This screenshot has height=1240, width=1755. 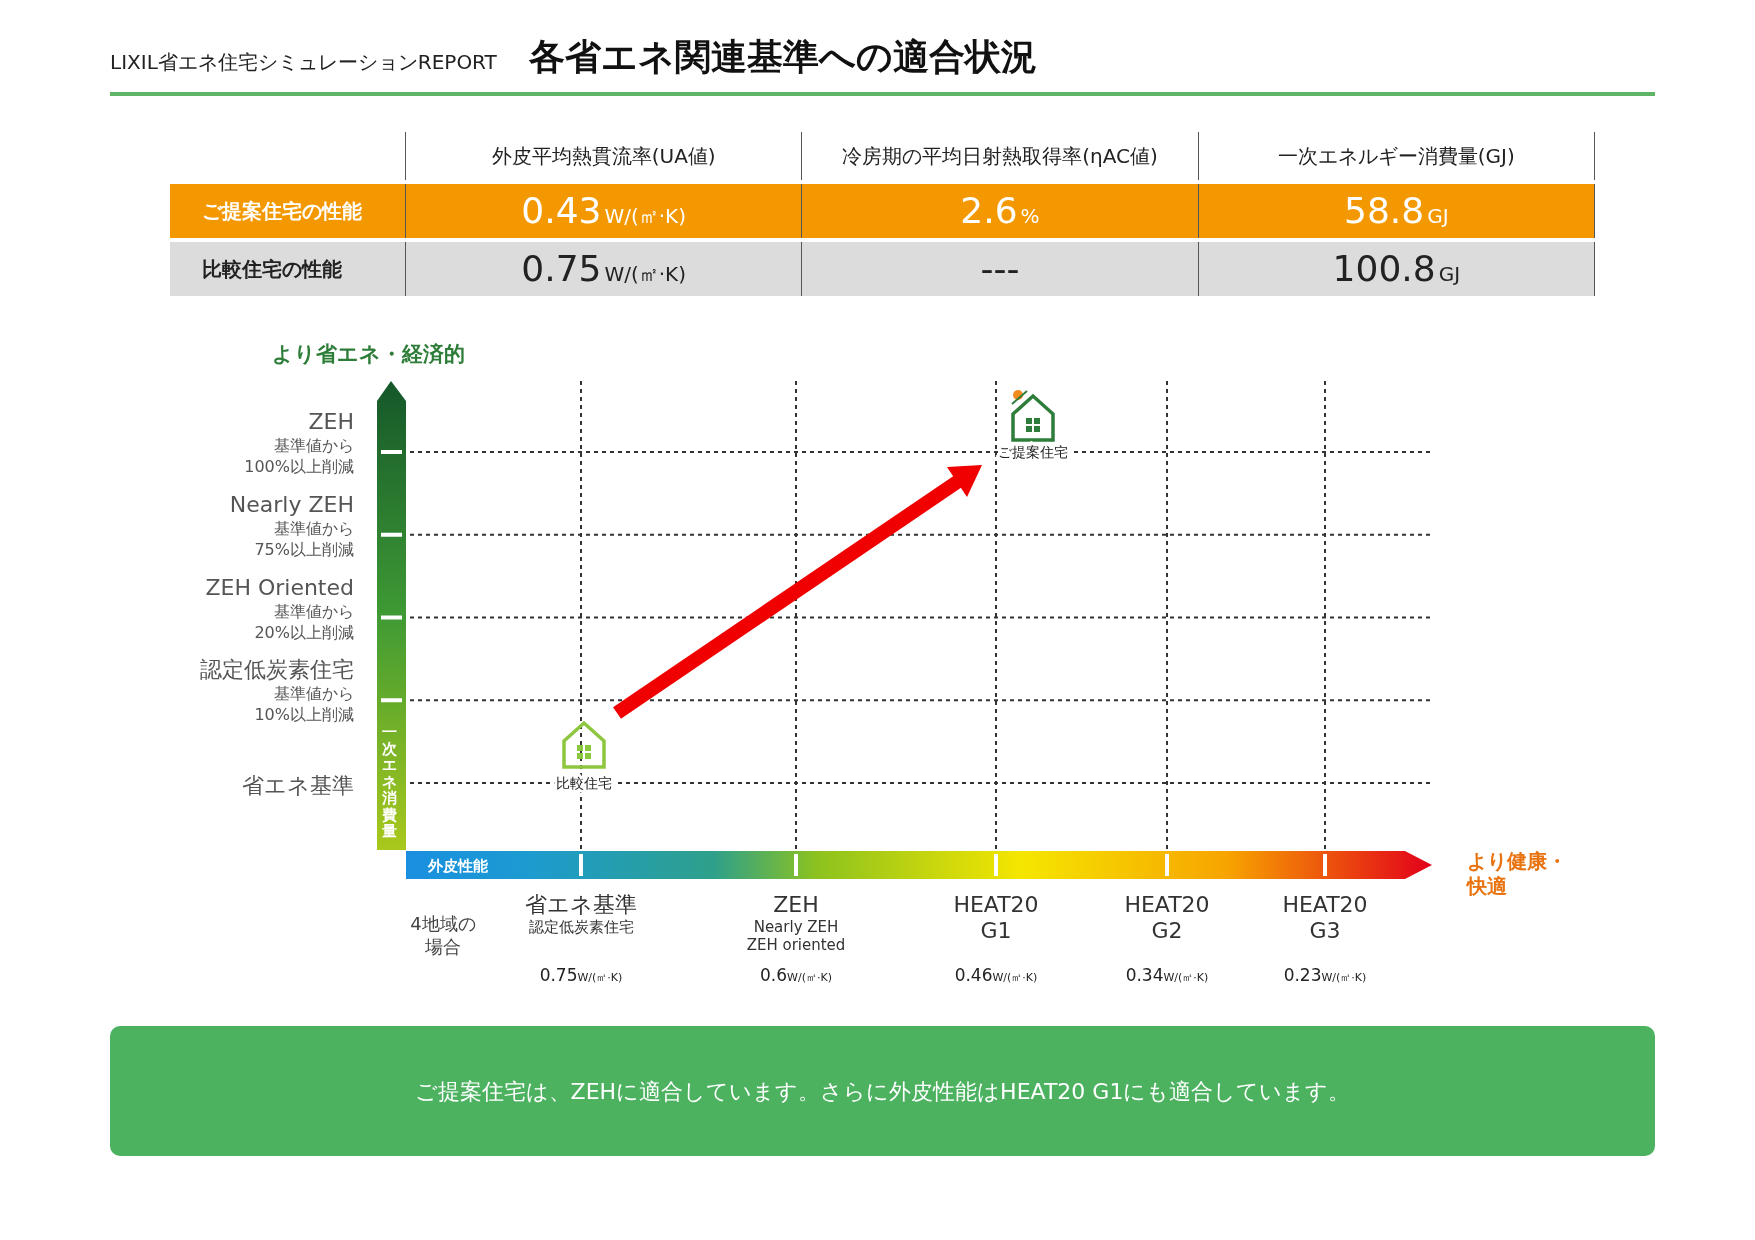 I want to click on axis-heading: より省エネ・経済的, so click(x=368, y=354).